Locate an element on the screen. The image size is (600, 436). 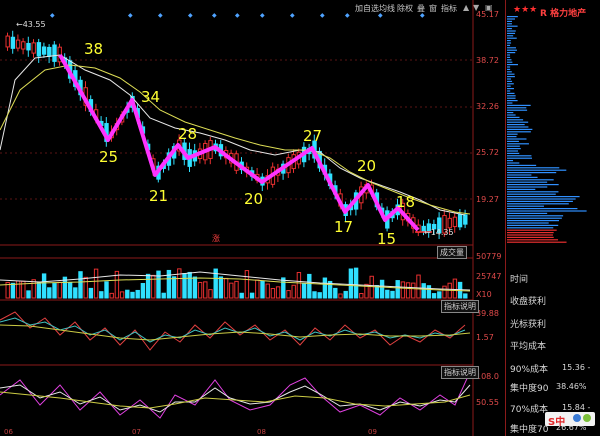
concentration-90-label: 集中度90 is located at coordinates (529, 389).